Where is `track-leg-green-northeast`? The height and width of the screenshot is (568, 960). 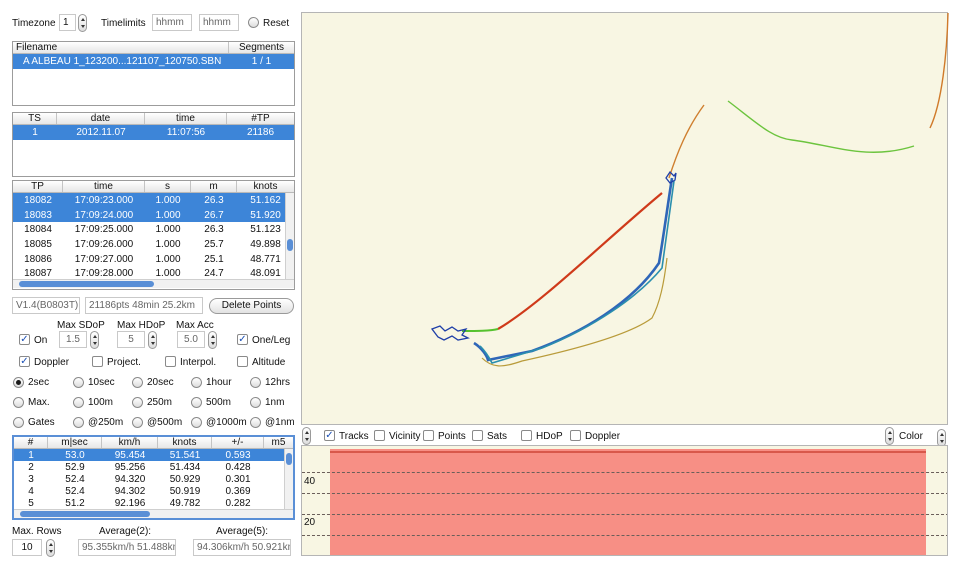
track-leg-green-northeast is located at coordinates (821, 126).